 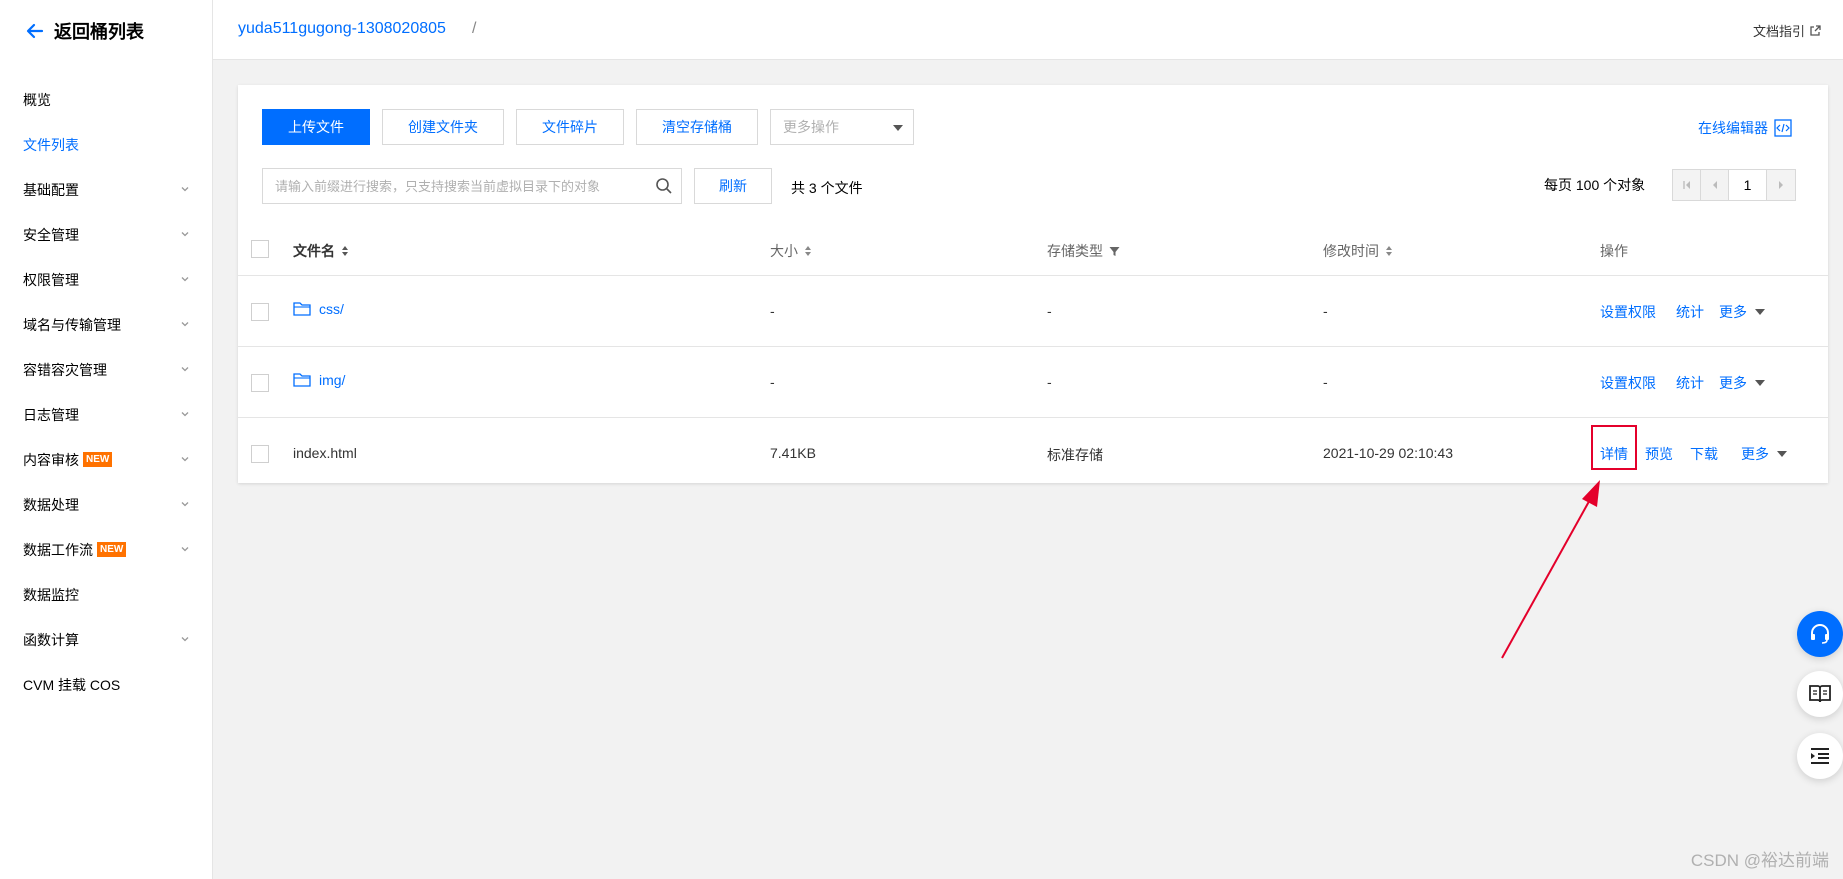 I want to click on breadcrumb-bucket: yuda511gugong-1308020805, so click(x=342, y=29).